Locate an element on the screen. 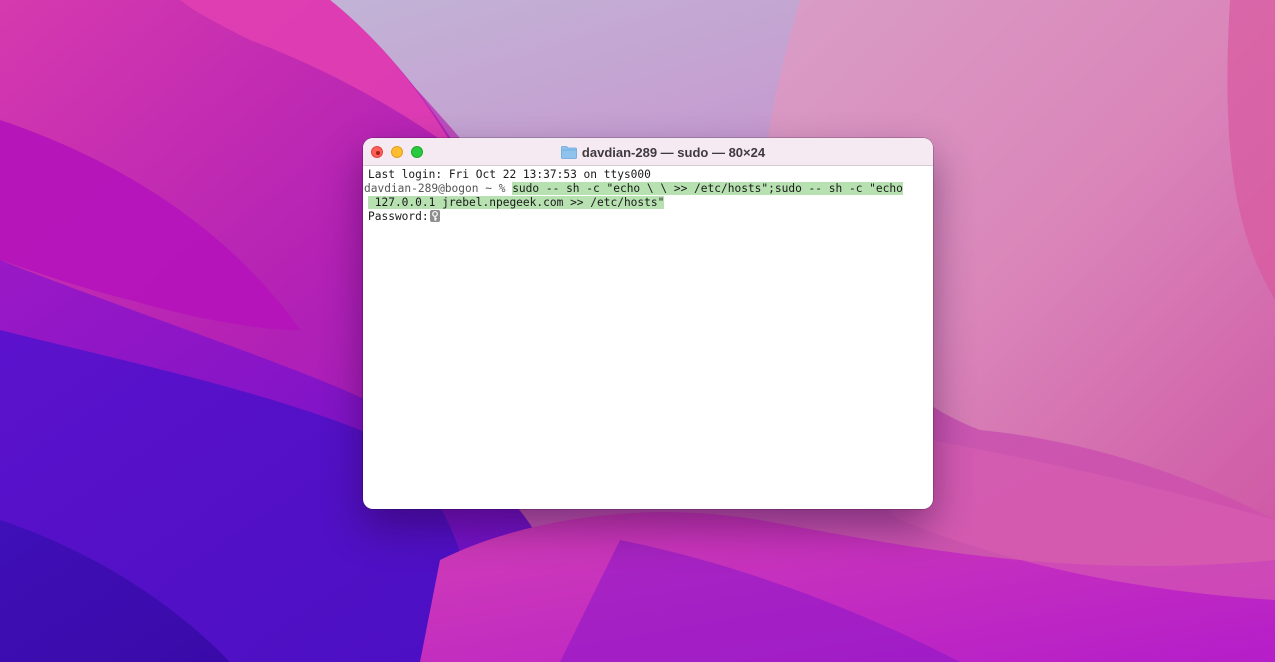 This screenshot has height=662, width=1275. minimize-window-button is located at coordinates (397, 152).